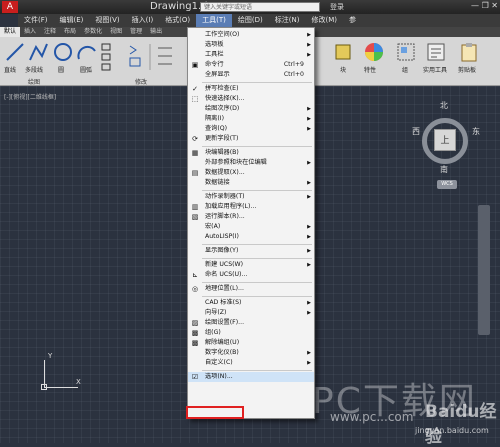 The image size is (500, 447). Describe the element at coordinates (445, 140) in the screenshot. I see `viewcube-face: 上` at that location.